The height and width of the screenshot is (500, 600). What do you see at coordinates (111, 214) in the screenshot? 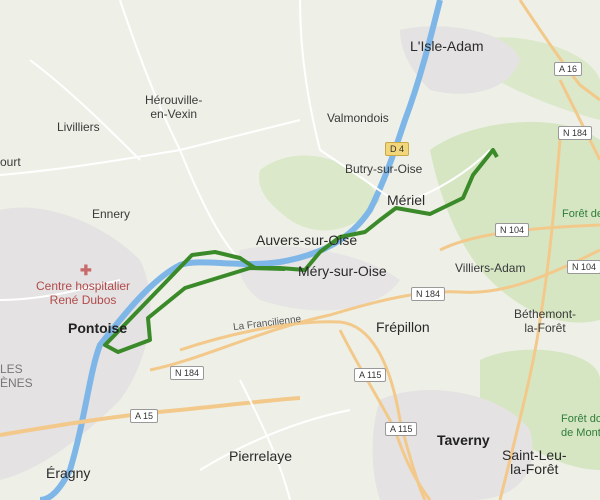
I see `place-ennery: Ennery` at bounding box center [111, 214].